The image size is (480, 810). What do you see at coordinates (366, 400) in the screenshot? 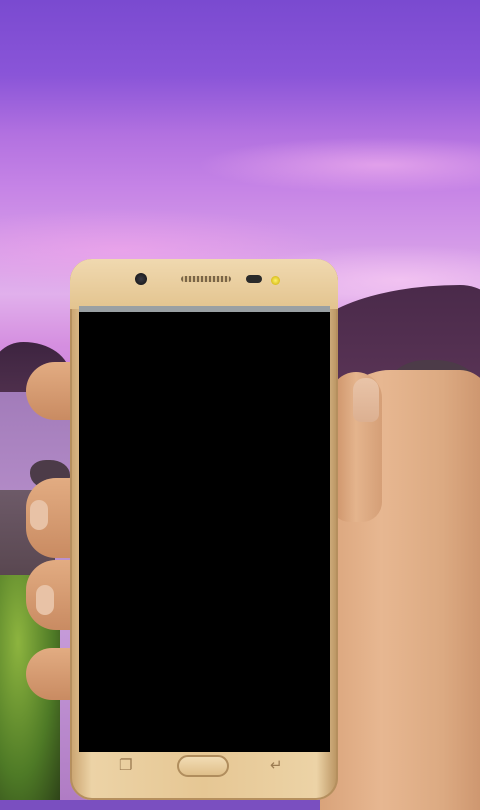
I see `thumbnail` at bounding box center [366, 400].